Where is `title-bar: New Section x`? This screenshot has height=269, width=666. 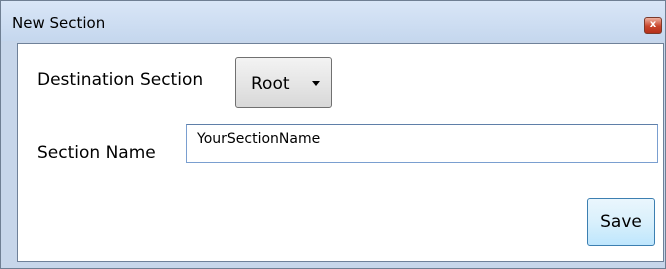
title-bar: New Section x is located at coordinates (333, 21).